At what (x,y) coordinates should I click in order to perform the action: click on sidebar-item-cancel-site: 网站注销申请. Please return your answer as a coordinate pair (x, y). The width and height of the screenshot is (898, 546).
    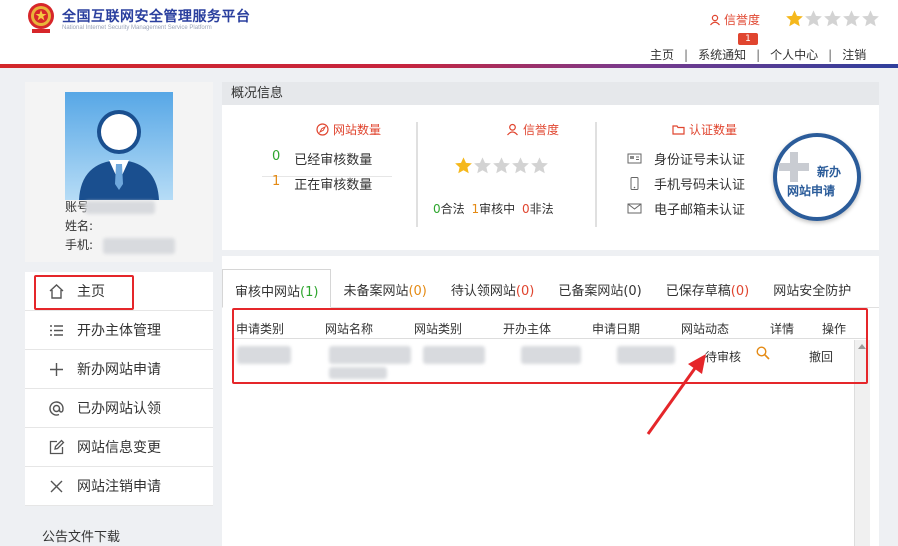
    Looking at the image, I should click on (119, 486).